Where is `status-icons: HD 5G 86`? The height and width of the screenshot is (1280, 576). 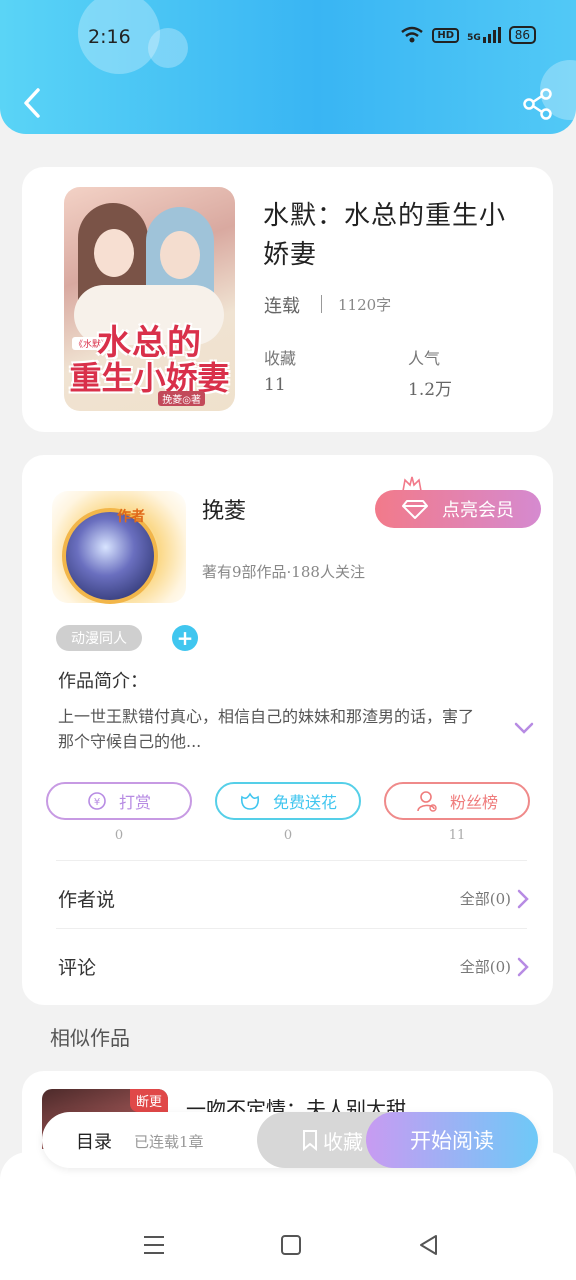 status-icons: HD 5G 86 is located at coordinates (468, 35).